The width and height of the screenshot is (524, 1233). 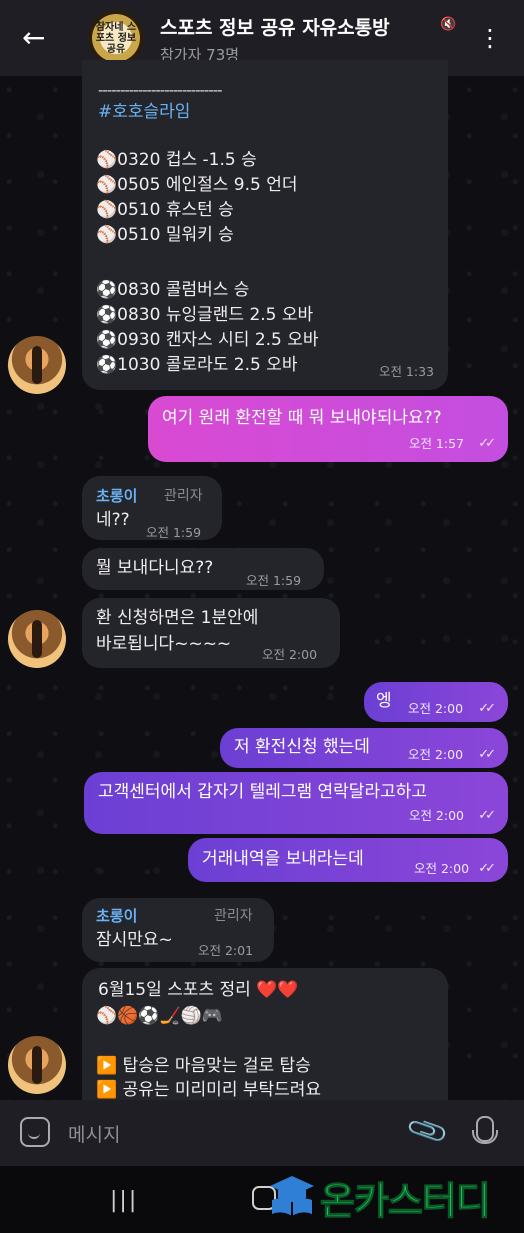 What do you see at coordinates (448, 24) in the screenshot?
I see `muted-icon: 🔇` at bounding box center [448, 24].